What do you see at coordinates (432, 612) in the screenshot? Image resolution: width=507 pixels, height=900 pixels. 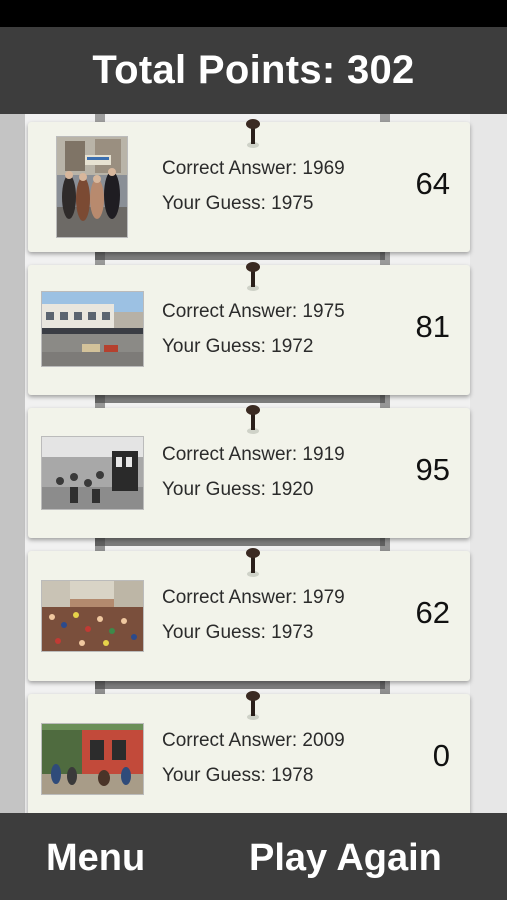 I see `points-value: 62` at bounding box center [432, 612].